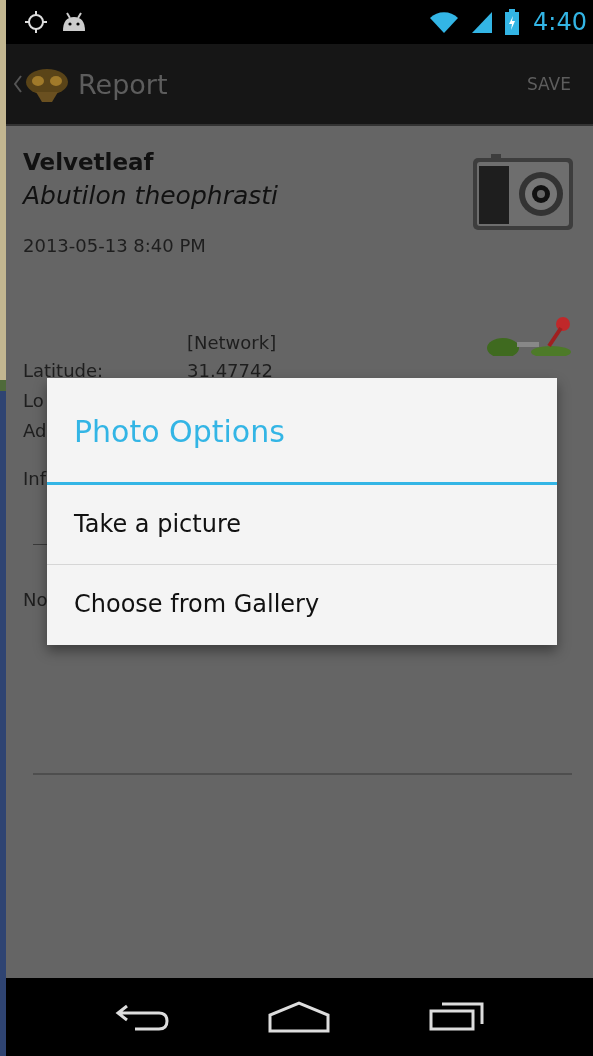 This screenshot has height=1056, width=593. What do you see at coordinates (89, 162) in the screenshot?
I see `common-name: Velvetleaf` at bounding box center [89, 162].